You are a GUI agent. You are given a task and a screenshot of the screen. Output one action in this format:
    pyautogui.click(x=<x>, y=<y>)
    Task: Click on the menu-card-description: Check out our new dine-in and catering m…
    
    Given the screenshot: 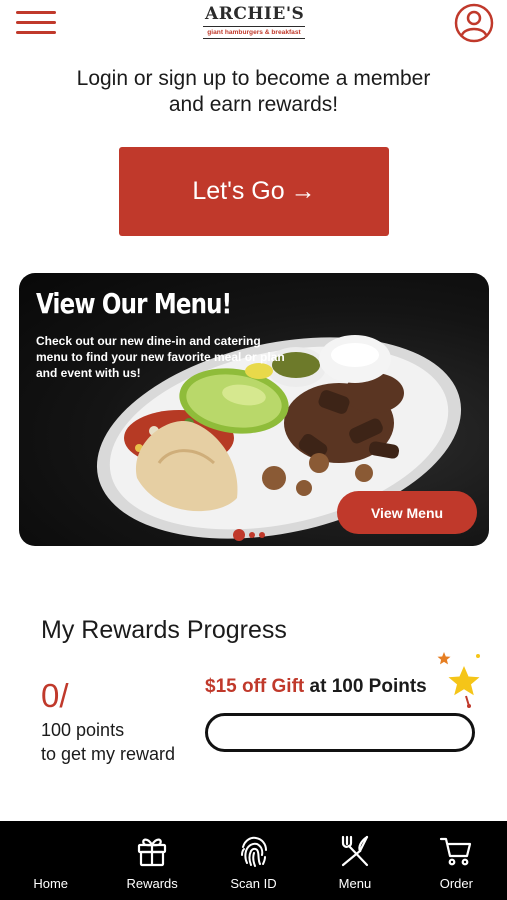 What is the action you would take?
    pyautogui.click(x=160, y=357)
    